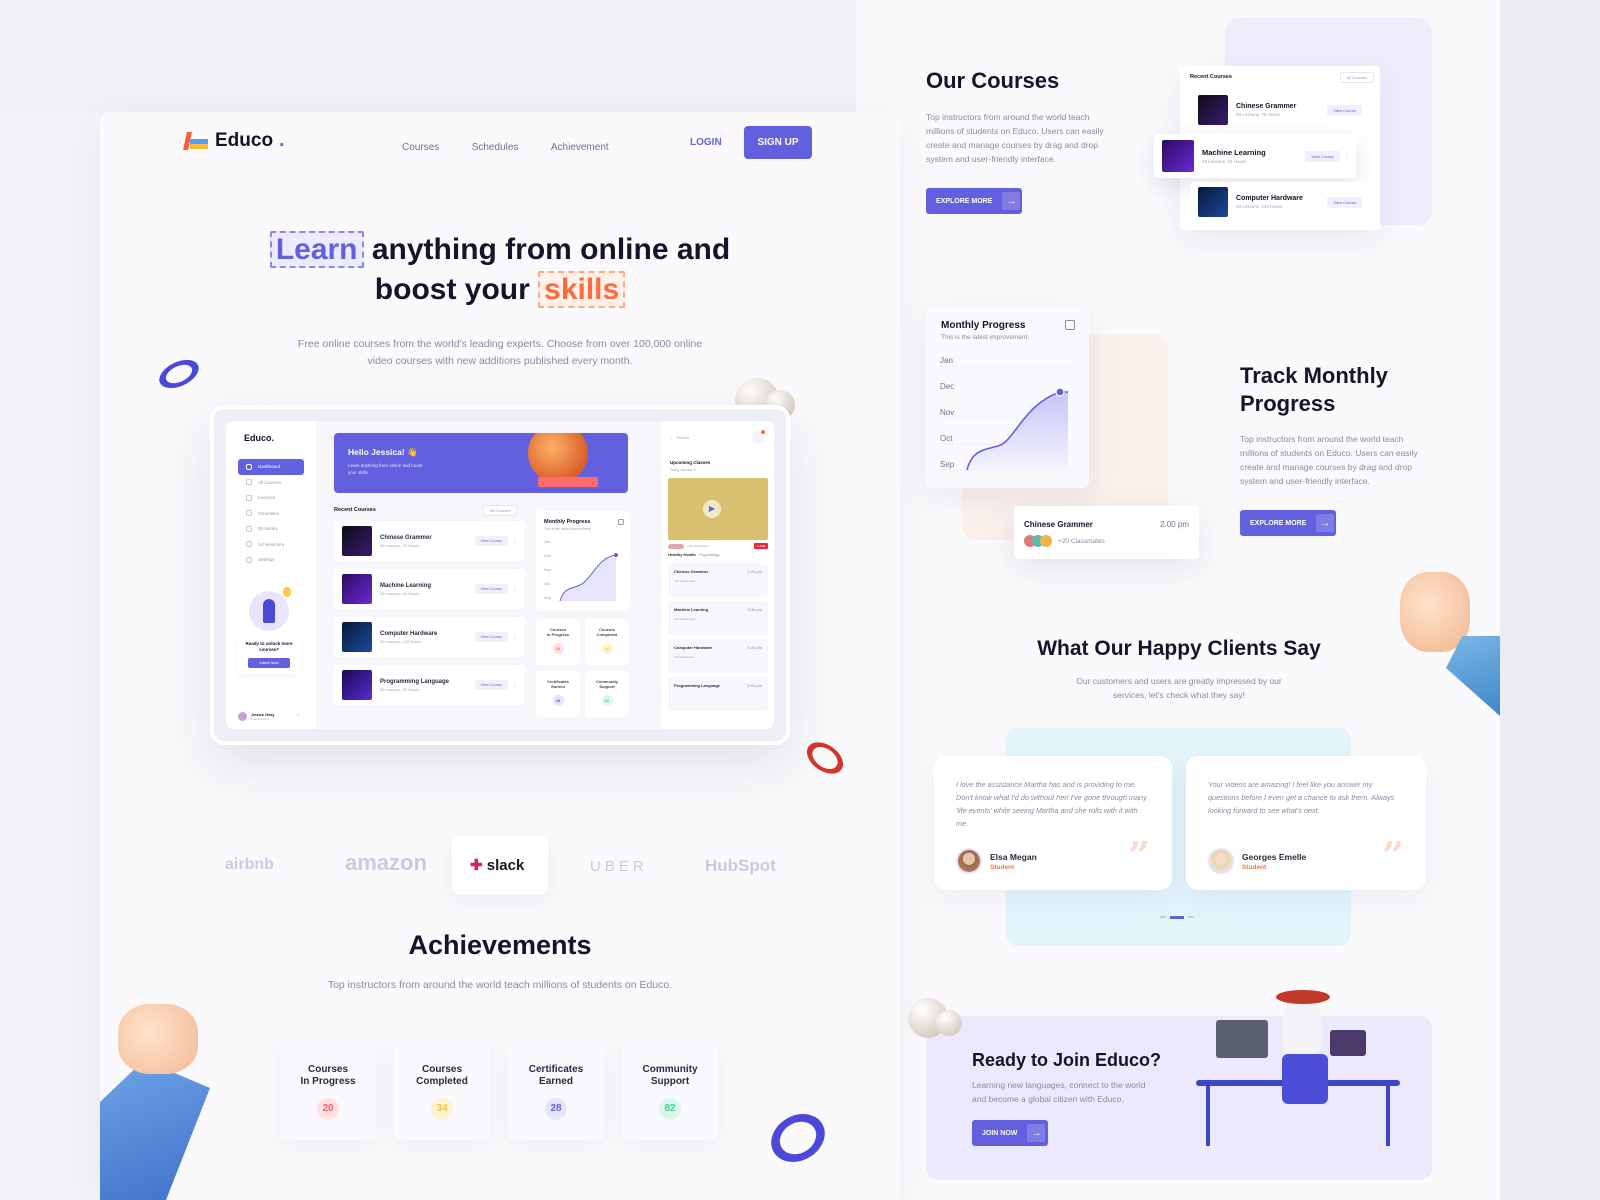 The height and width of the screenshot is (1200, 1600). I want to click on logo-airbnb: airbnb, so click(249, 864).